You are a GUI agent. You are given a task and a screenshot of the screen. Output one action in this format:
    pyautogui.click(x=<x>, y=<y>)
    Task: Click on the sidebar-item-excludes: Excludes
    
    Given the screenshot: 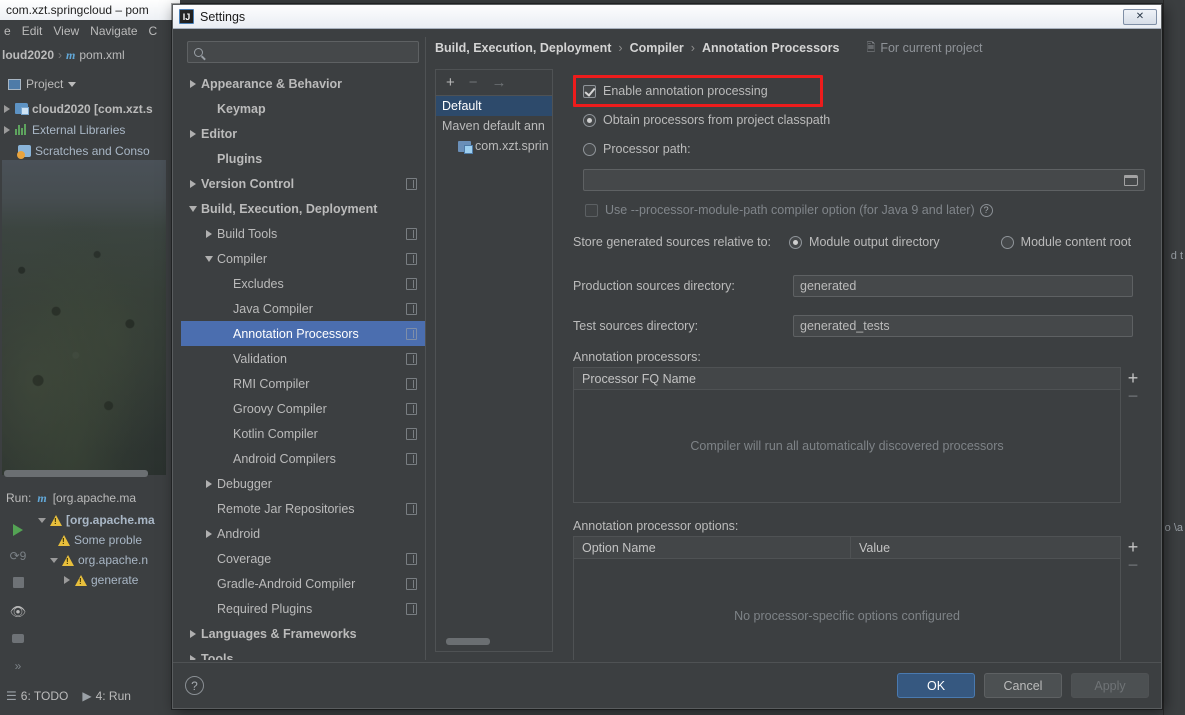 What is the action you would take?
    pyautogui.click(x=303, y=283)
    